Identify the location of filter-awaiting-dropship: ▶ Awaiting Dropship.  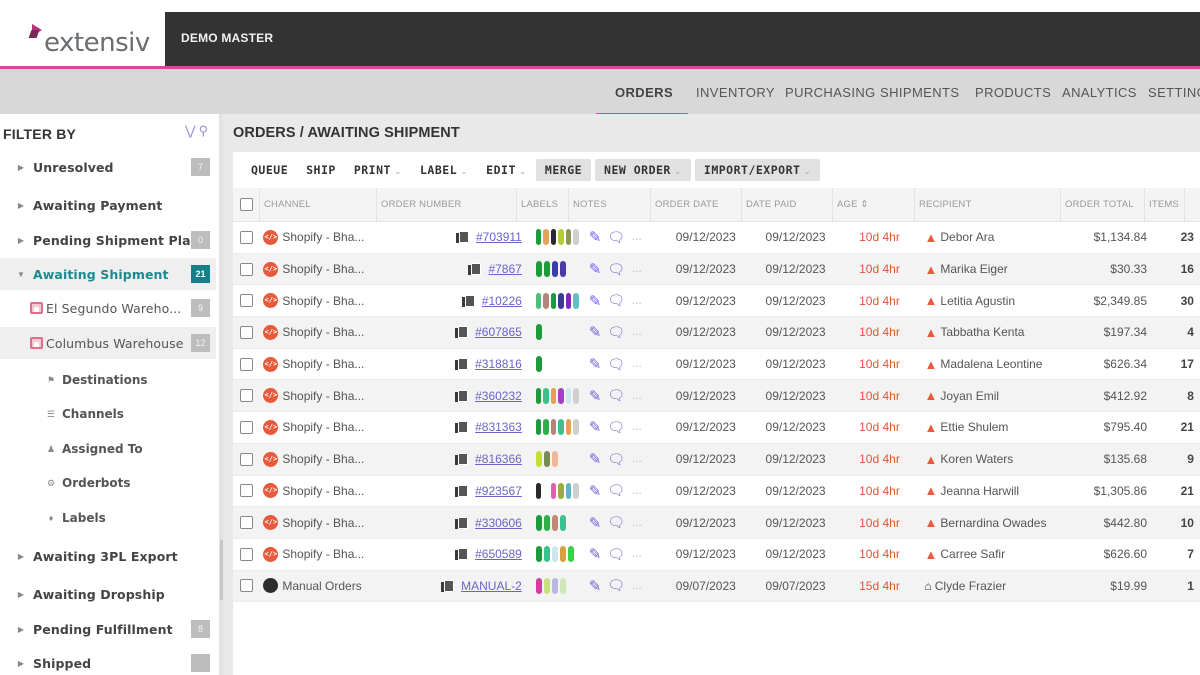
(108, 594).